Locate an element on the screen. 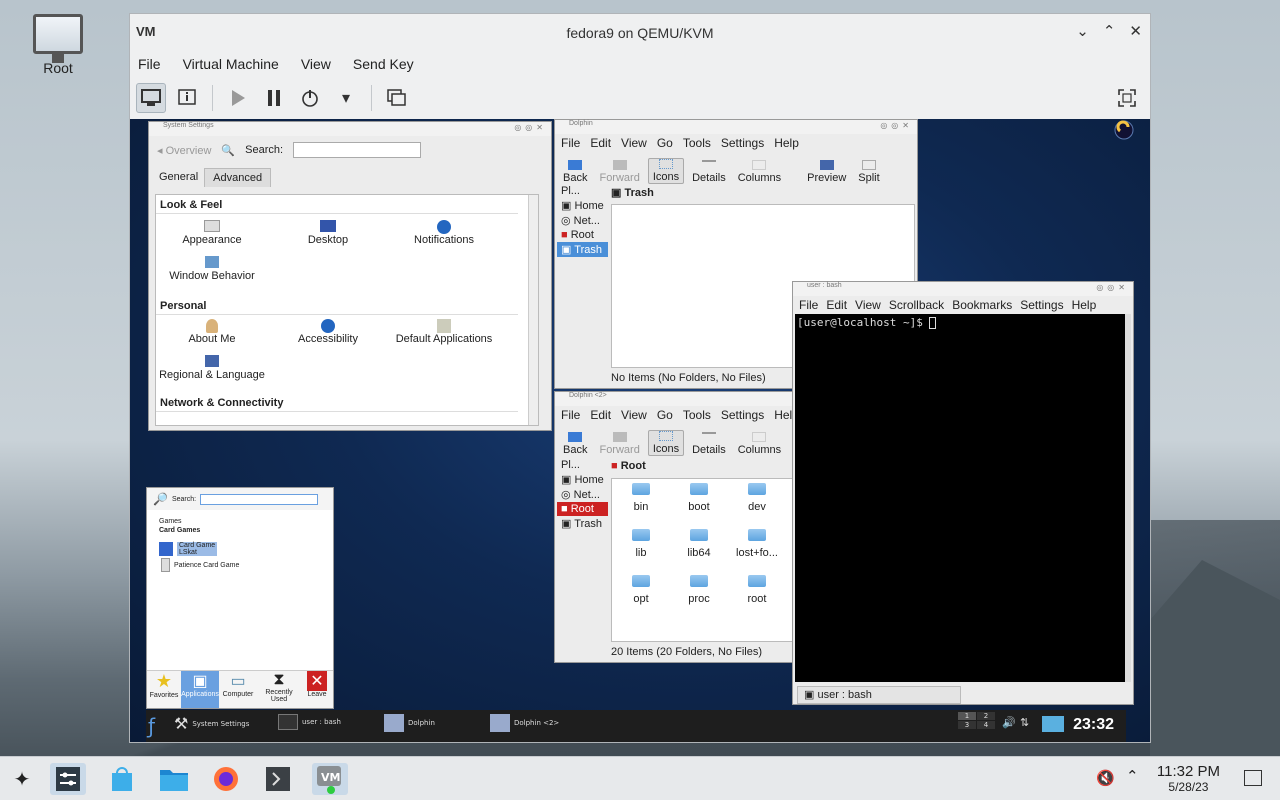 This screenshot has height=800, width=1280. tab-leave: ✕ Leave is located at coordinates (317, 689).